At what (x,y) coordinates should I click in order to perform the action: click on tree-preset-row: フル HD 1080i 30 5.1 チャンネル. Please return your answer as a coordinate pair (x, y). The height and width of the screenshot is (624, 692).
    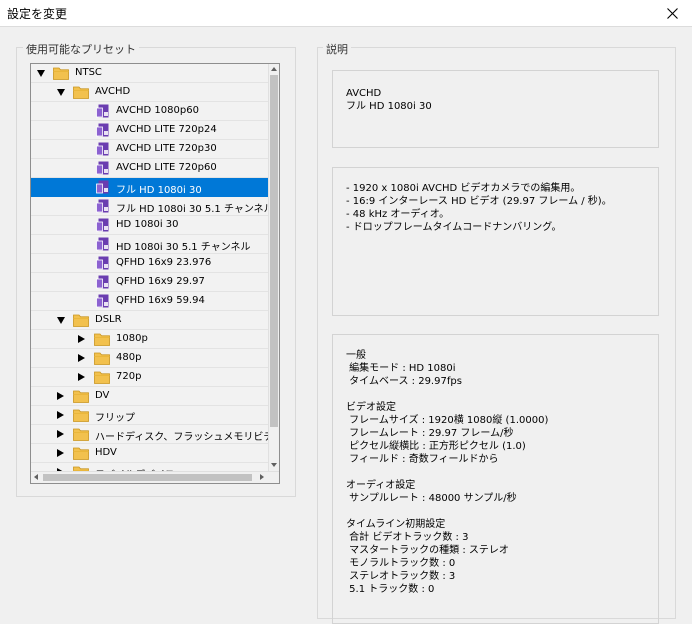
    Looking at the image, I should click on (150, 206).